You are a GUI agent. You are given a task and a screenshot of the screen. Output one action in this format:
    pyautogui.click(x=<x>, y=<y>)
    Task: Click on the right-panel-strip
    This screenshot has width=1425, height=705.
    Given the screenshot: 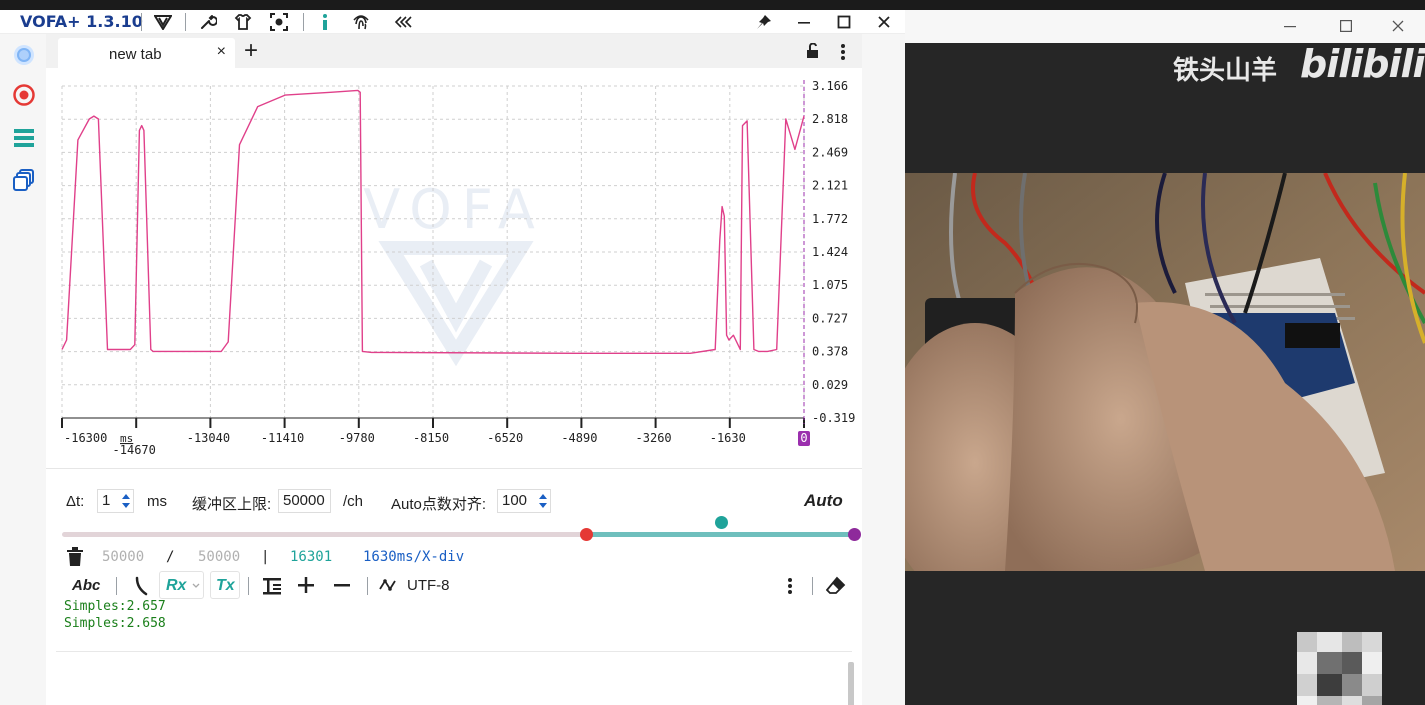 What is the action you would take?
    pyautogui.click(x=883, y=369)
    